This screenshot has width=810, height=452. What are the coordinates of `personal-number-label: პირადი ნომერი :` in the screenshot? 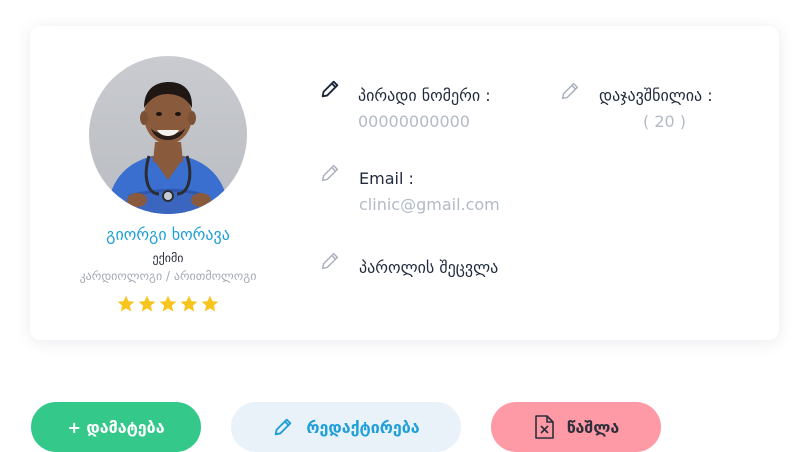 It's located at (424, 95).